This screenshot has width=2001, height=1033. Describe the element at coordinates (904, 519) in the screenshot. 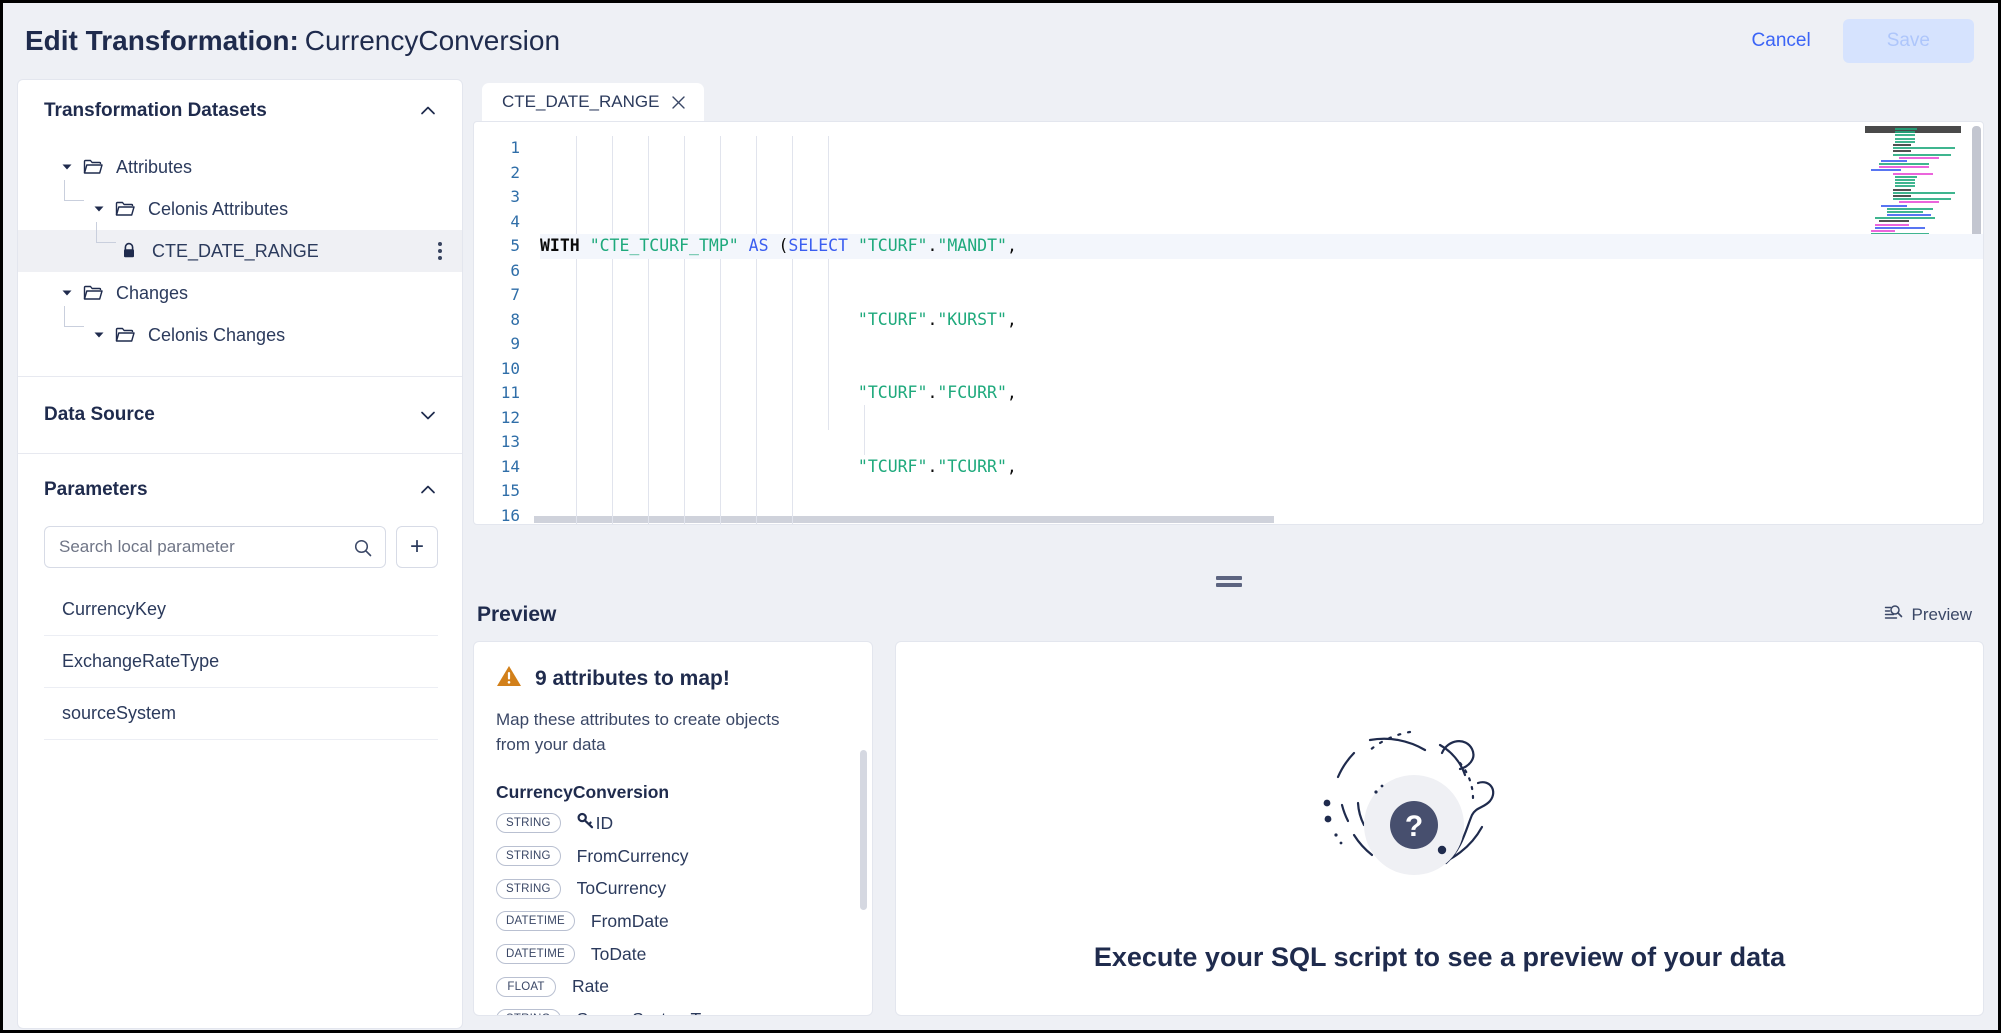

I see `editor-horizontal-scrollbar` at that location.